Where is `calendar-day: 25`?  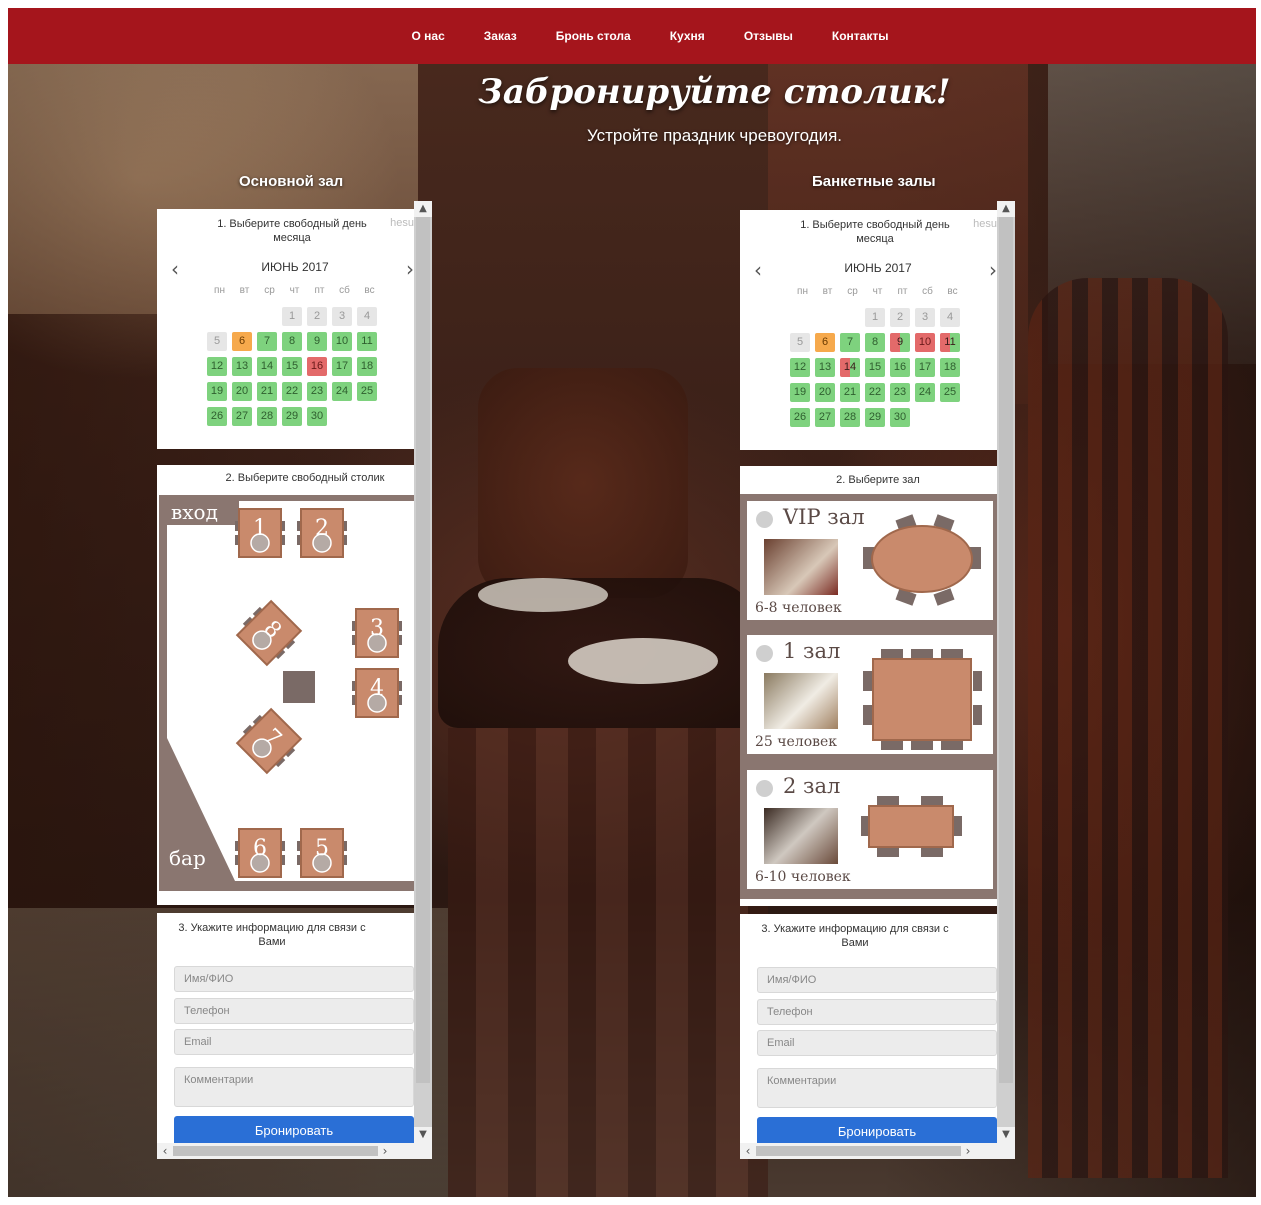
calendar-day: 25 is located at coordinates (367, 391).